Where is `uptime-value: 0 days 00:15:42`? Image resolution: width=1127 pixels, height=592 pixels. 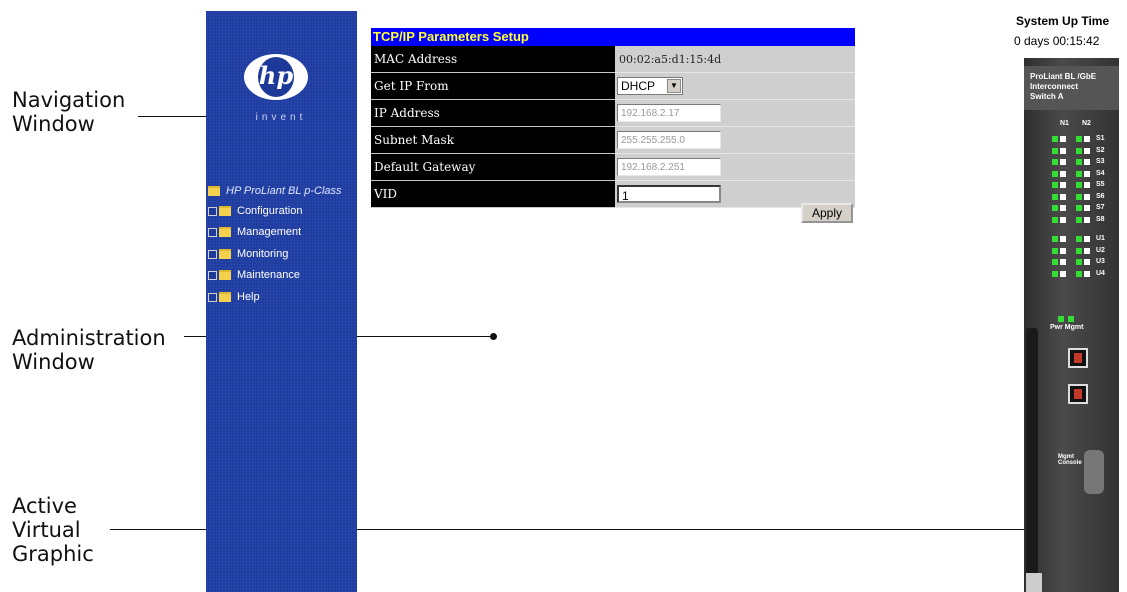
uptime-value: 0 days 00:15:42 is located at coordinates (1057, 41).